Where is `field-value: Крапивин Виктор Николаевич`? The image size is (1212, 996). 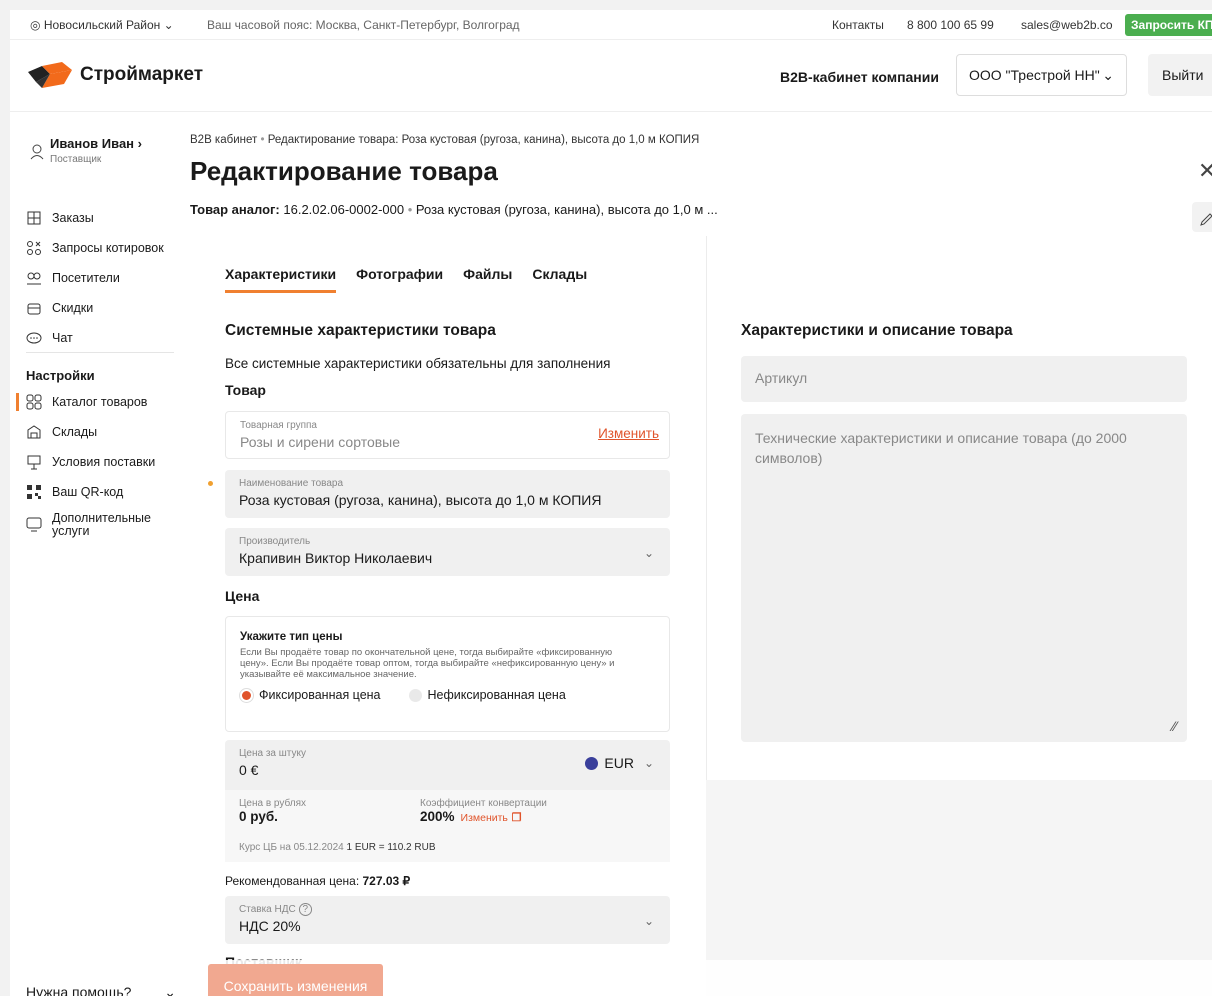 field-value: Крапивин Виктор Николаевич is located at coordinates (336, 558).